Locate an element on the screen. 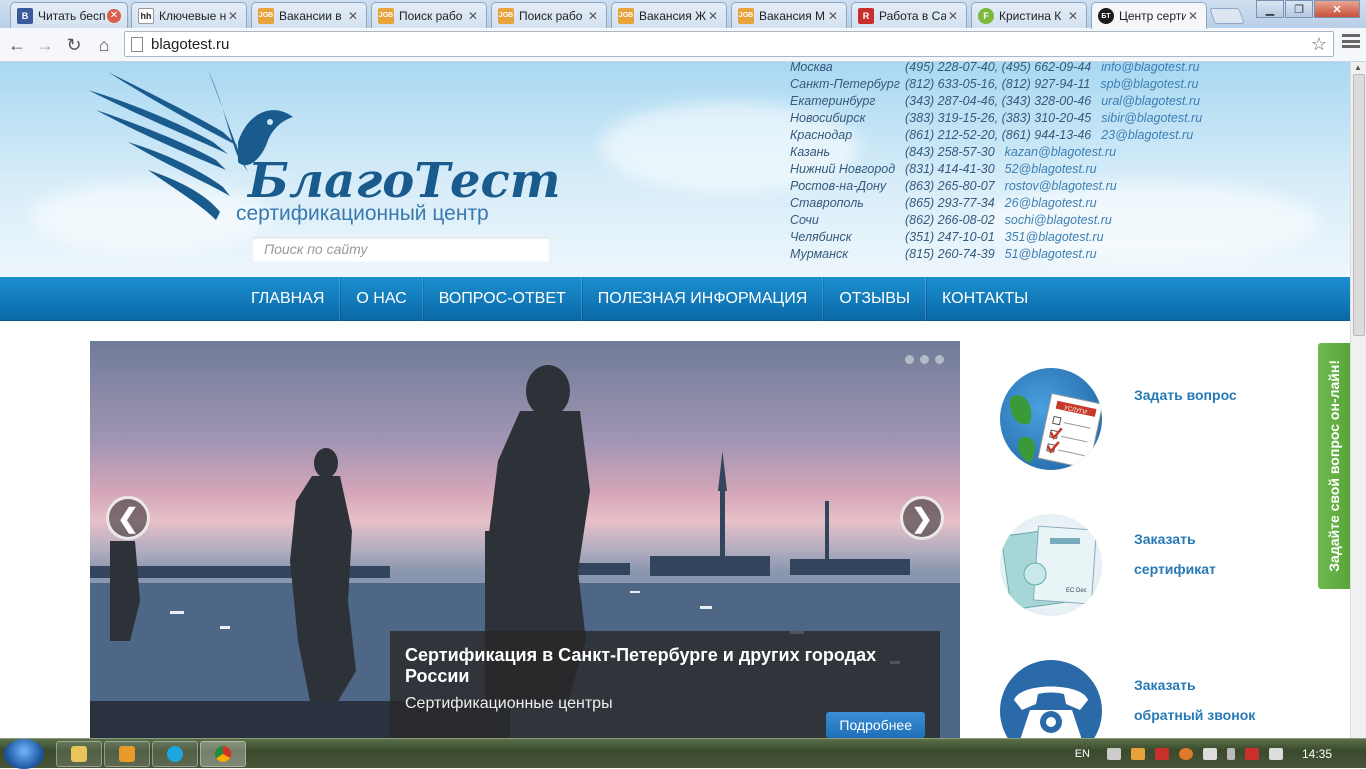  slider-next-icon: ❯ is located at coordinates (922, 518).